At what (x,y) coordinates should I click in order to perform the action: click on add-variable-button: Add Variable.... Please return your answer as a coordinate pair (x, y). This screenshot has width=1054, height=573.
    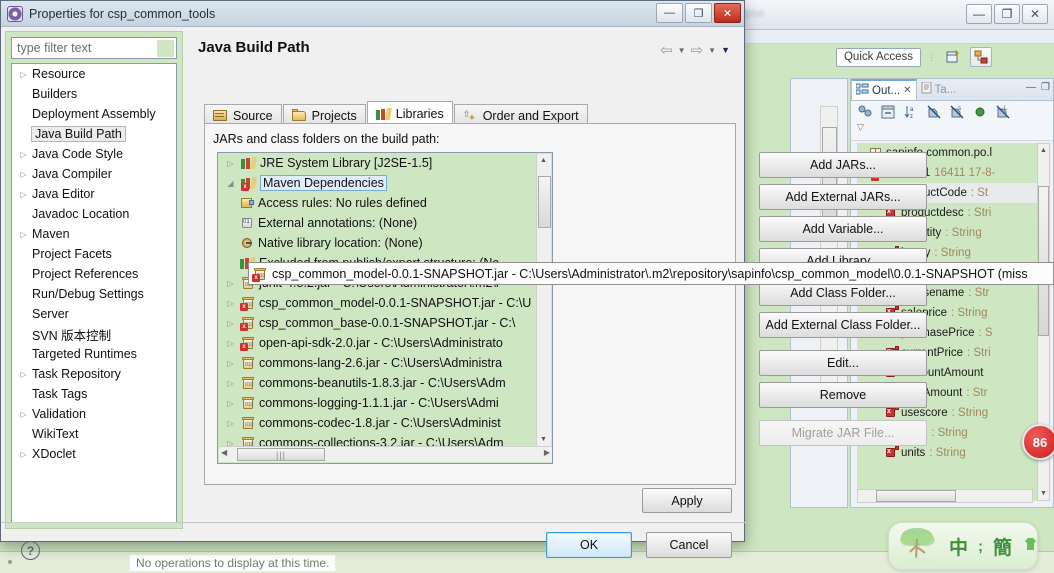
    Looking at the image, I should click on (843, 229).